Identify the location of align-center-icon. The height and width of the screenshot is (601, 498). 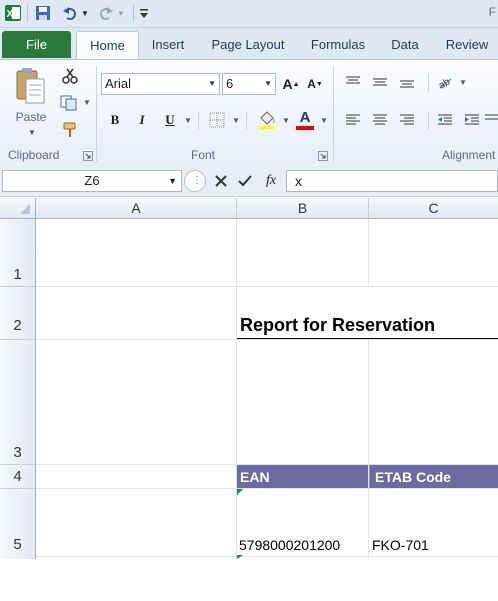
(380, 120).